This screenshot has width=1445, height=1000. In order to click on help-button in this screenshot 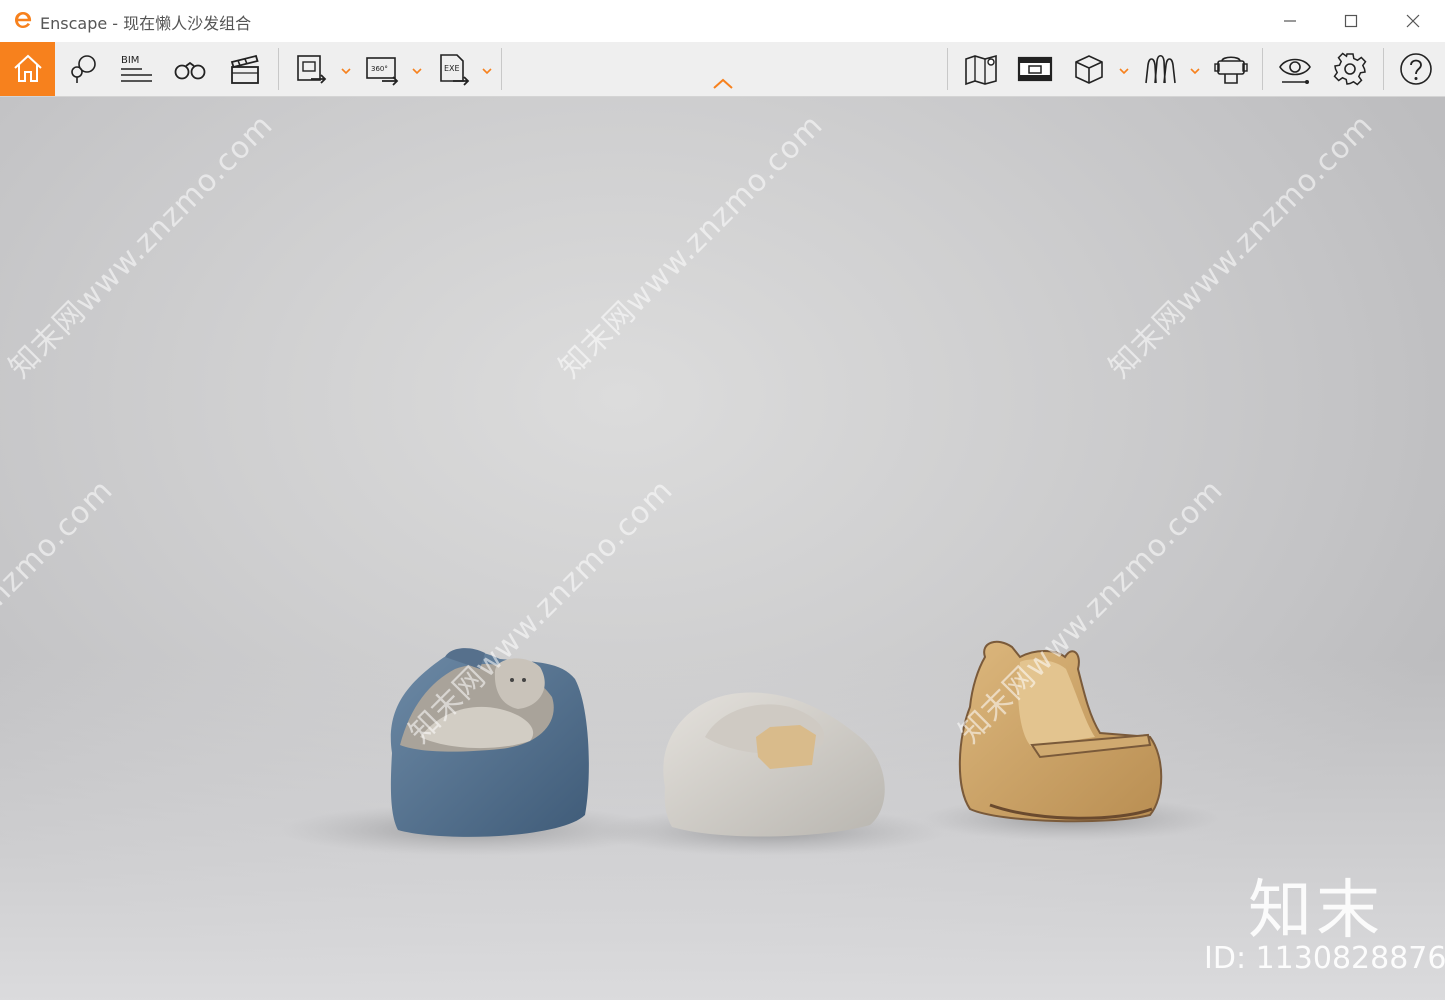, I will do `click(1416, 69)`.